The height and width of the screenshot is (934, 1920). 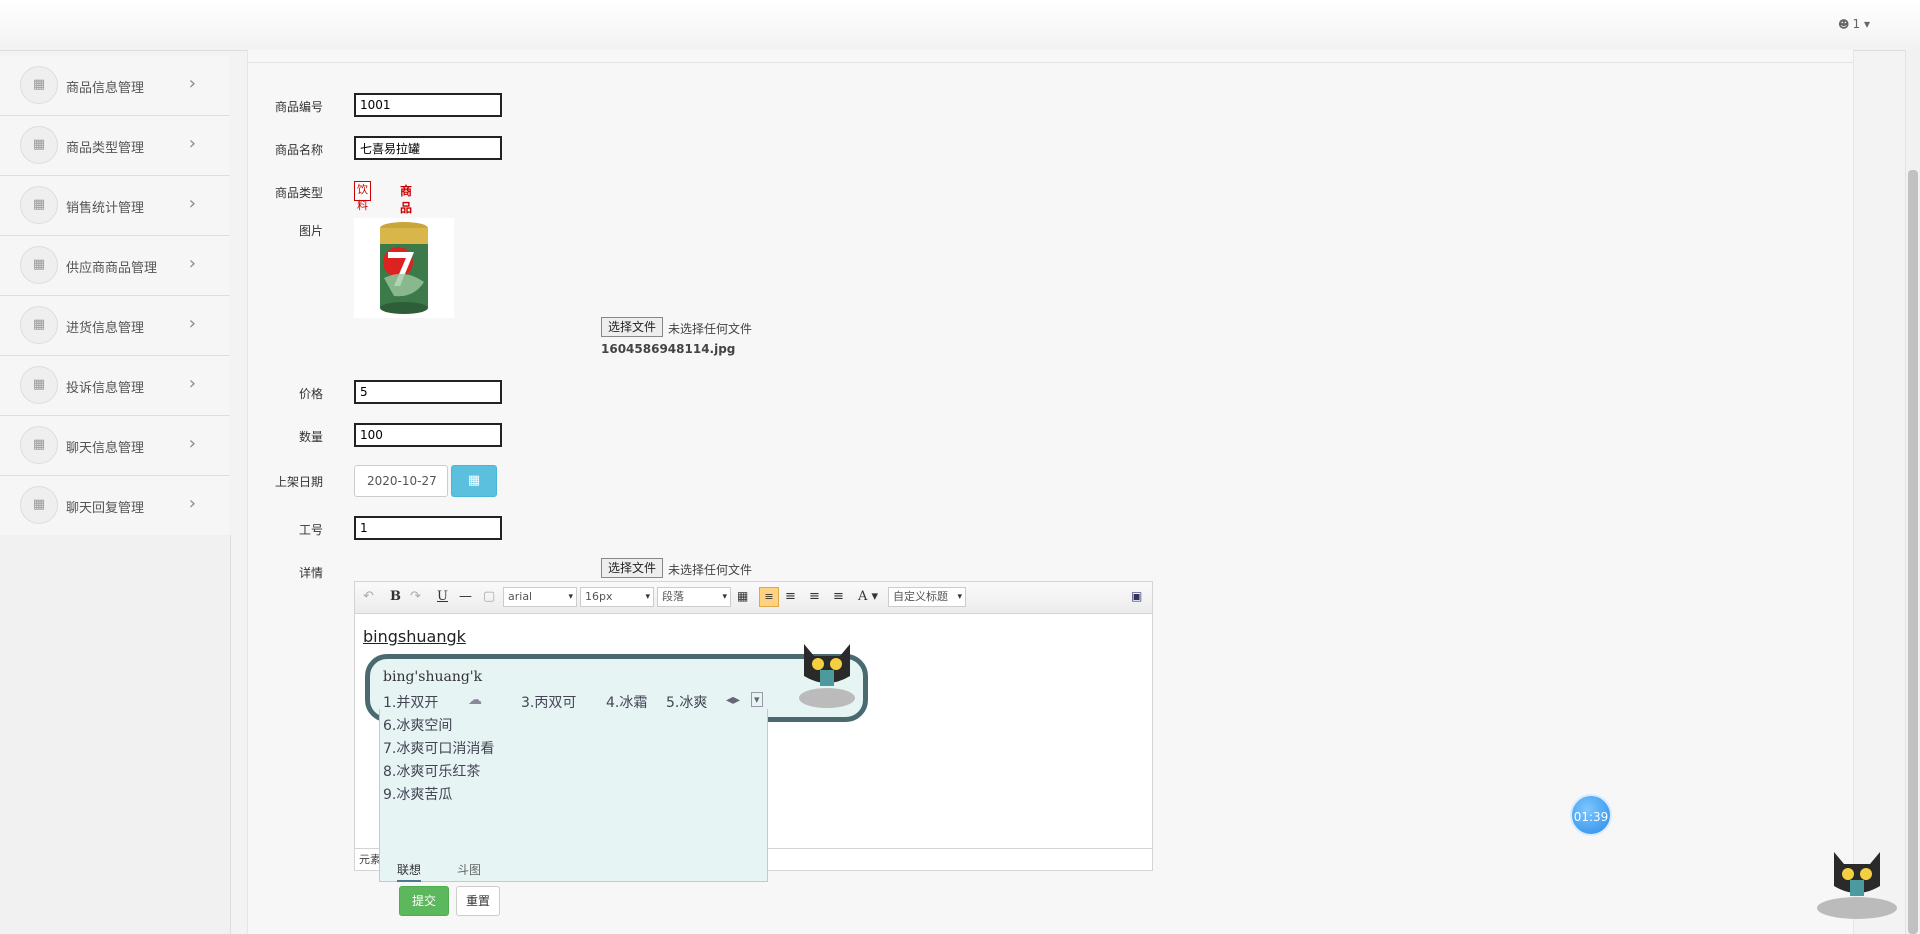 I want to click on recording-timer: 01:39, so click(x=1591, y=815).